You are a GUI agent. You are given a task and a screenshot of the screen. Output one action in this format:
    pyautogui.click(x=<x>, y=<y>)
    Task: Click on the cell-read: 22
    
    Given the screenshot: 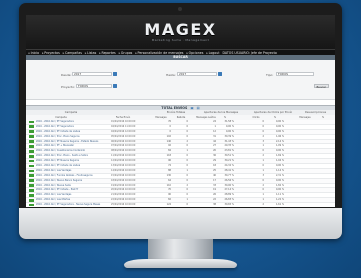 What is the action you would take?
    pyautogui.click(x=214, y=200)
    